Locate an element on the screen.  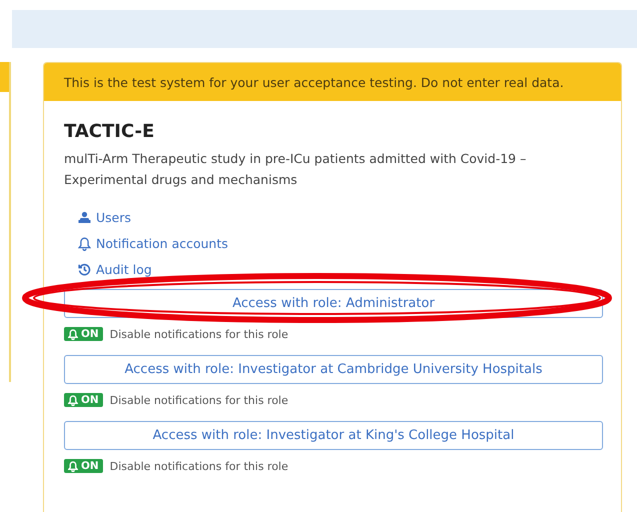
nav-link: Audit log is located at coordinates (115, 269).